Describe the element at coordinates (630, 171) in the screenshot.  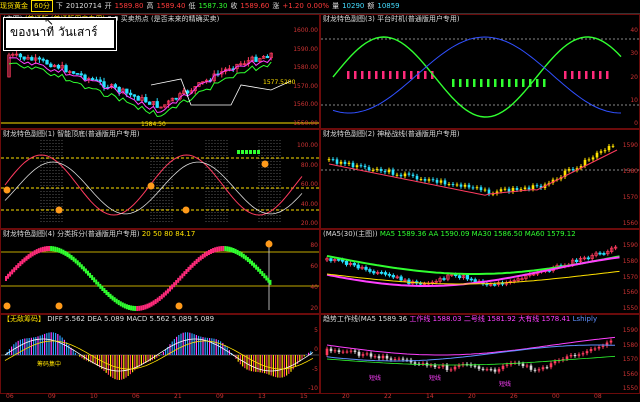
I see `p4-axis-label: 1580` at that location.